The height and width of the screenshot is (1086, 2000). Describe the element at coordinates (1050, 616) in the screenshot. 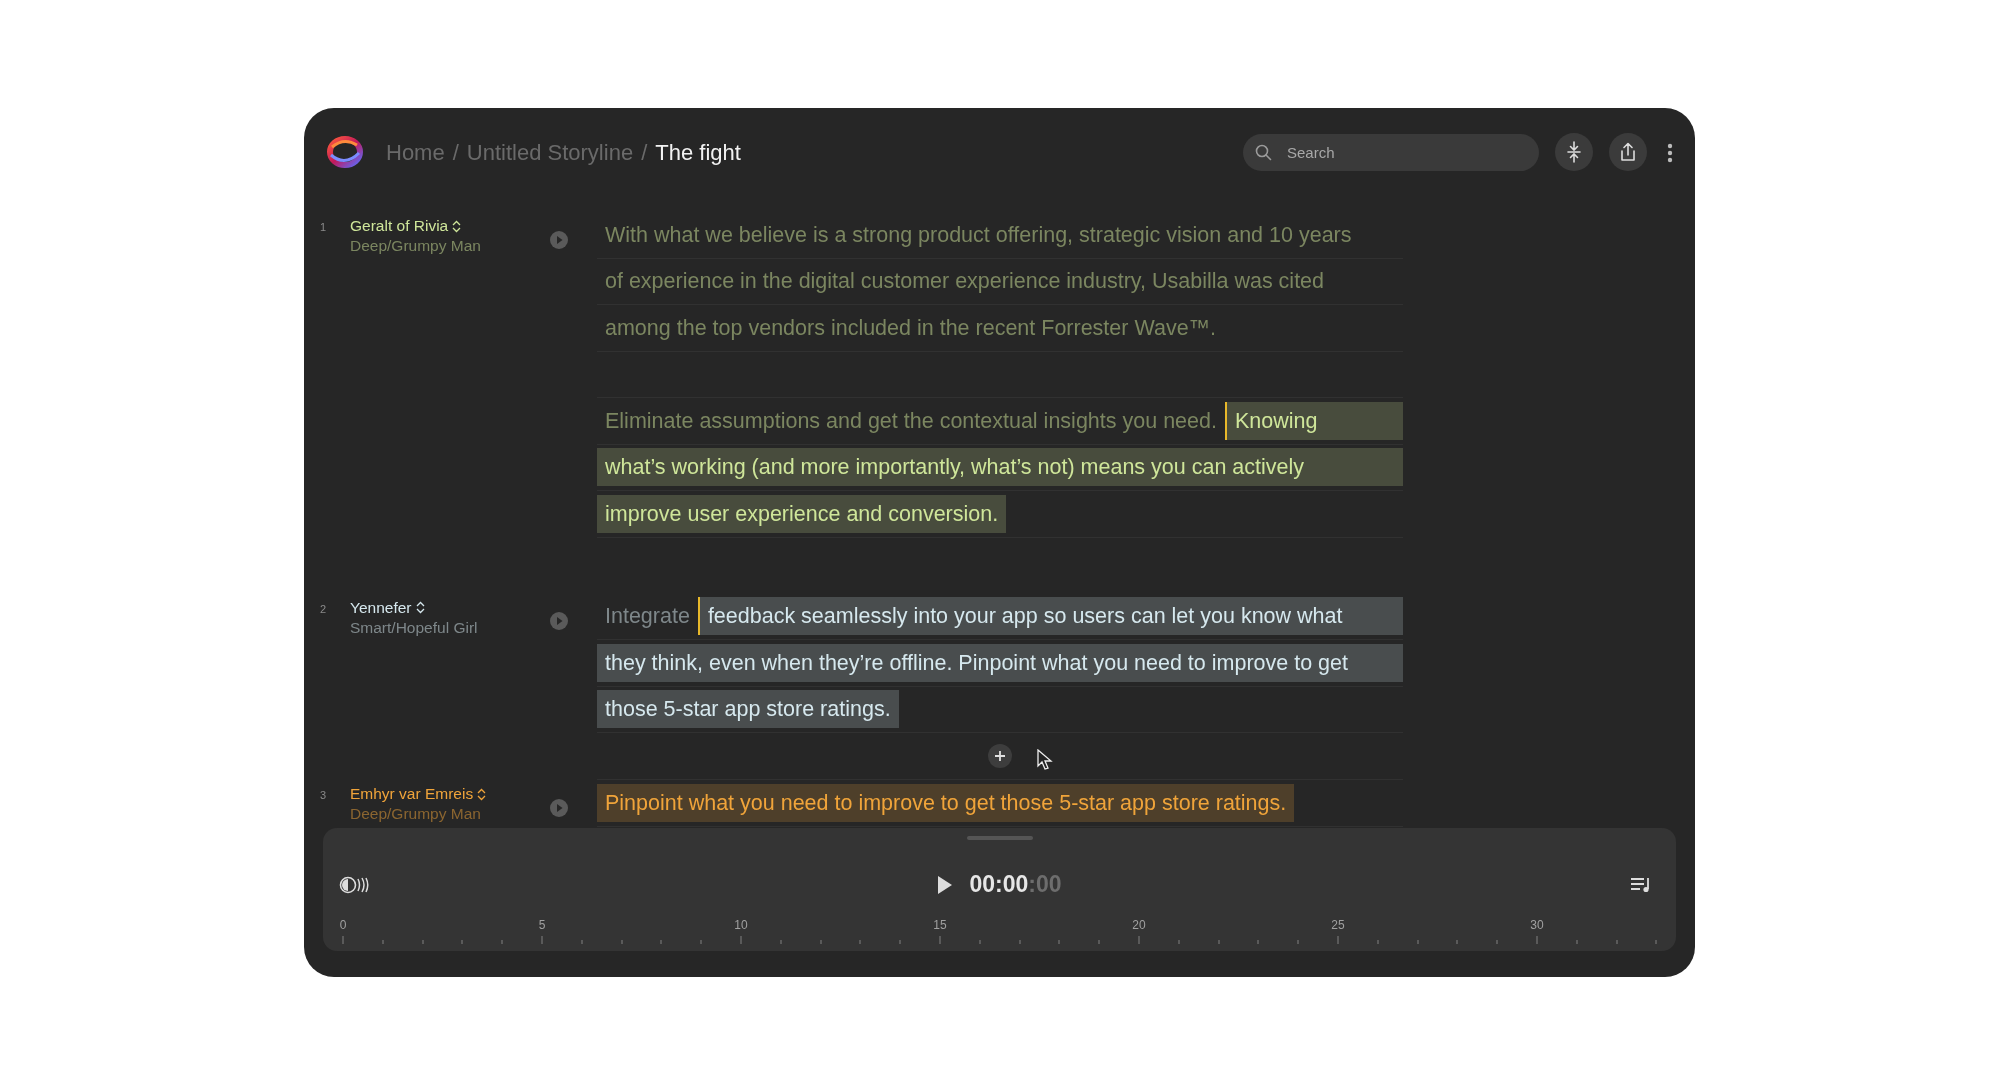

I see `script-text: feedback seamlessly into your app so users can let you know what` at that location.